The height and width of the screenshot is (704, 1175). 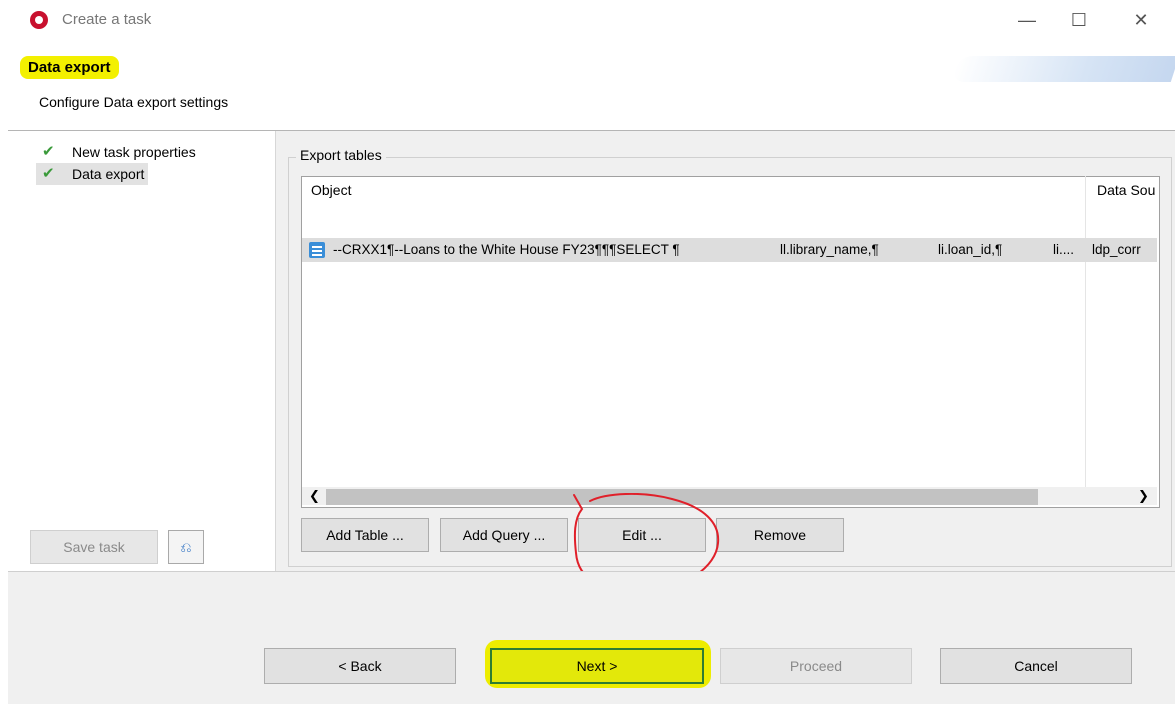 What do you see at coordinates (829, 249) in the screenshot?
I see `table-cell-object: ll.library_name,¶` at bounding box center [829, 249].